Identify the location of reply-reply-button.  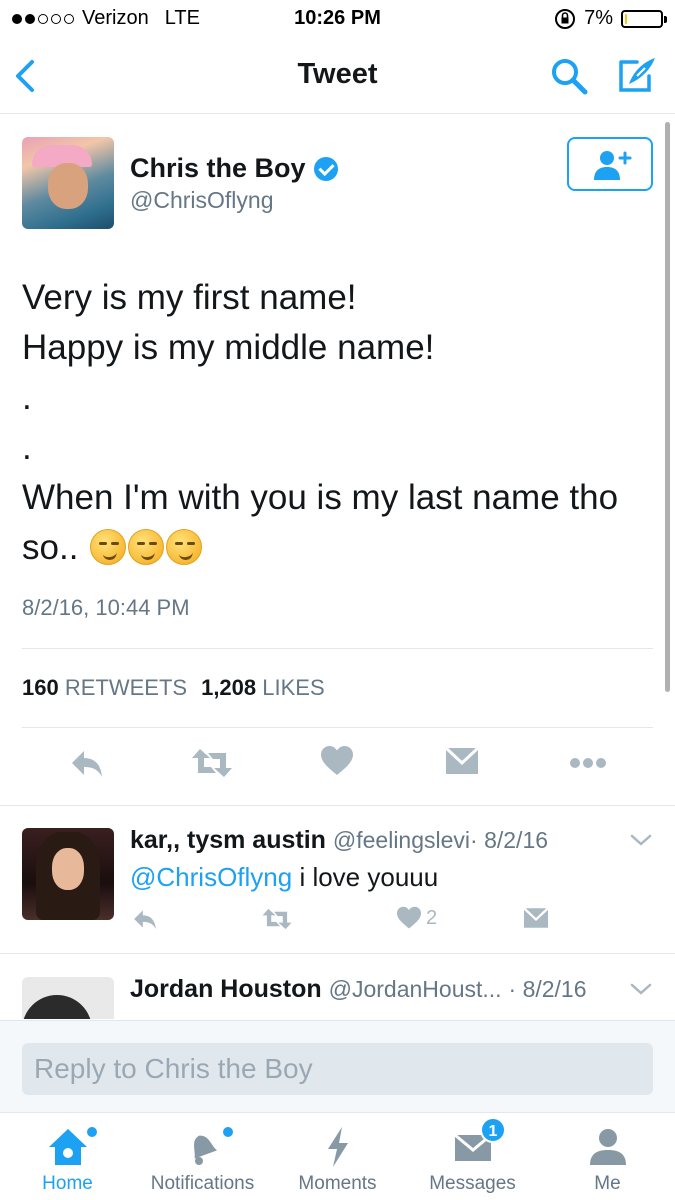
(145, 919).